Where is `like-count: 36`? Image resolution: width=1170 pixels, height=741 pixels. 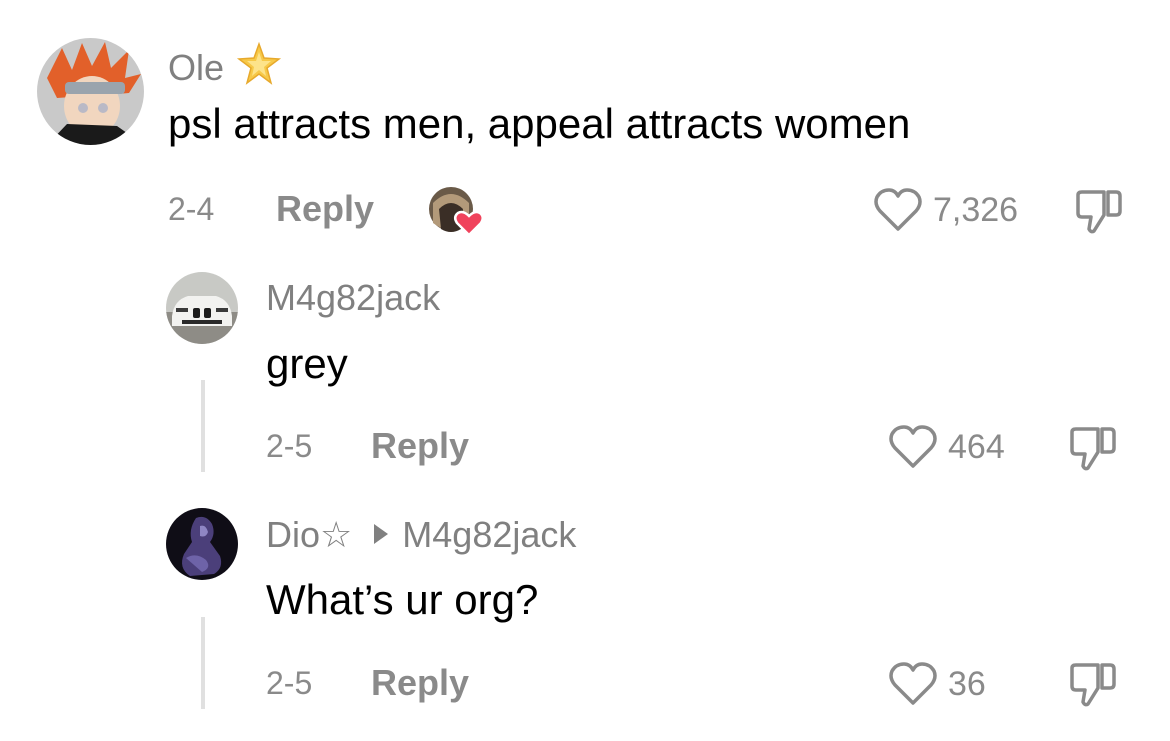 like-count: 36 is located at coordinates (967, 684).